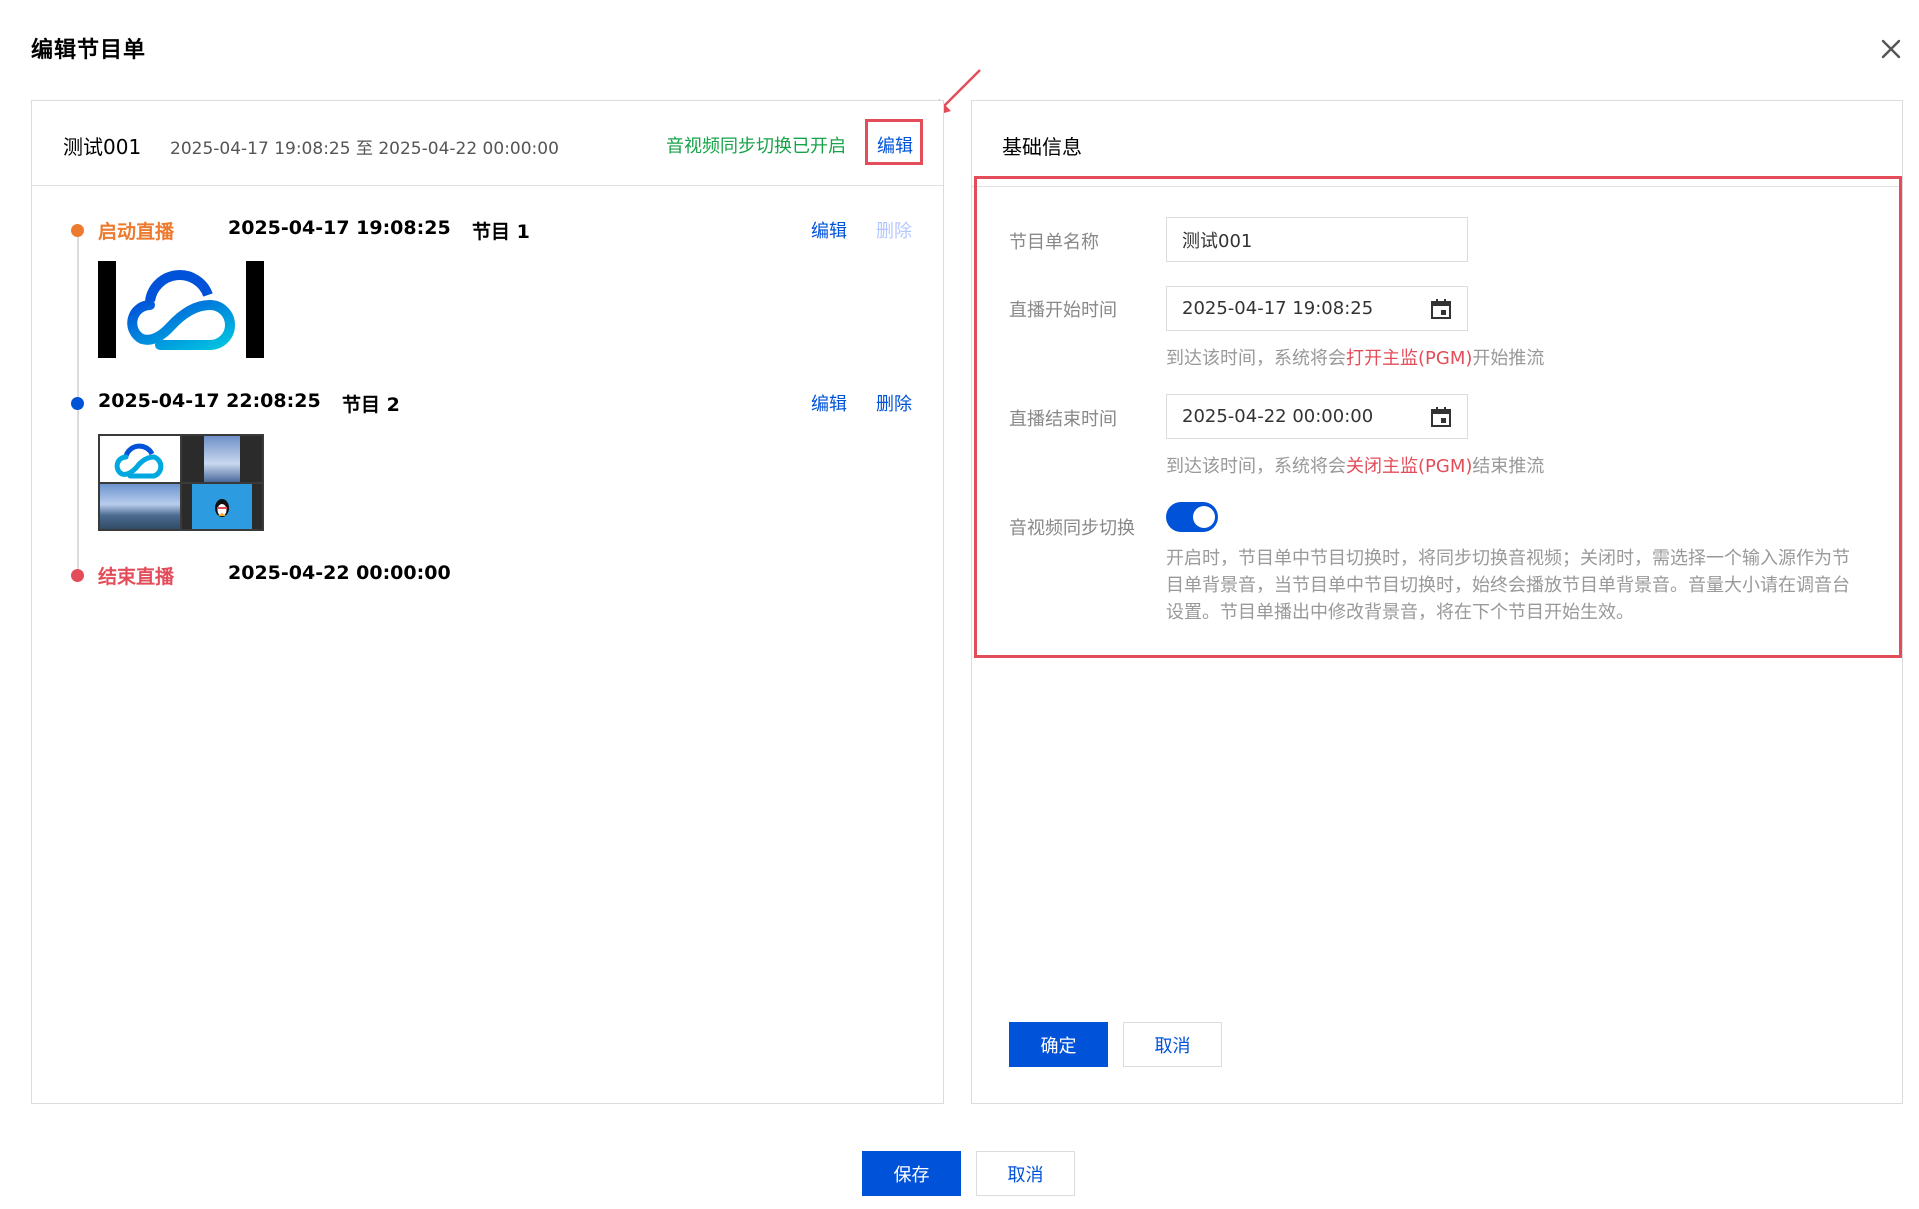 The width and height of the screenshot is (1919, 1209). What do you see at coordinates (209, 401) in the screenshot?
I see `program-start-time: 2025-04-17 22:08:25` at bounding box center [209, 401].